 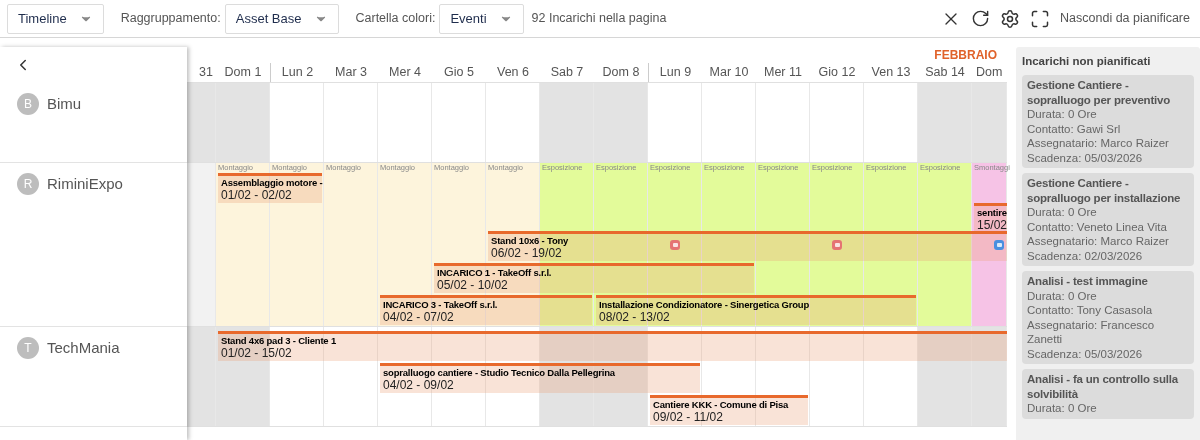 What do you see at coordinates (594, 278) in the screenshot?
I see `event-bar: INCARICO 1 - TakeOff s.r.l. 05/02 - 10/02` at bounding box center [594, 278].